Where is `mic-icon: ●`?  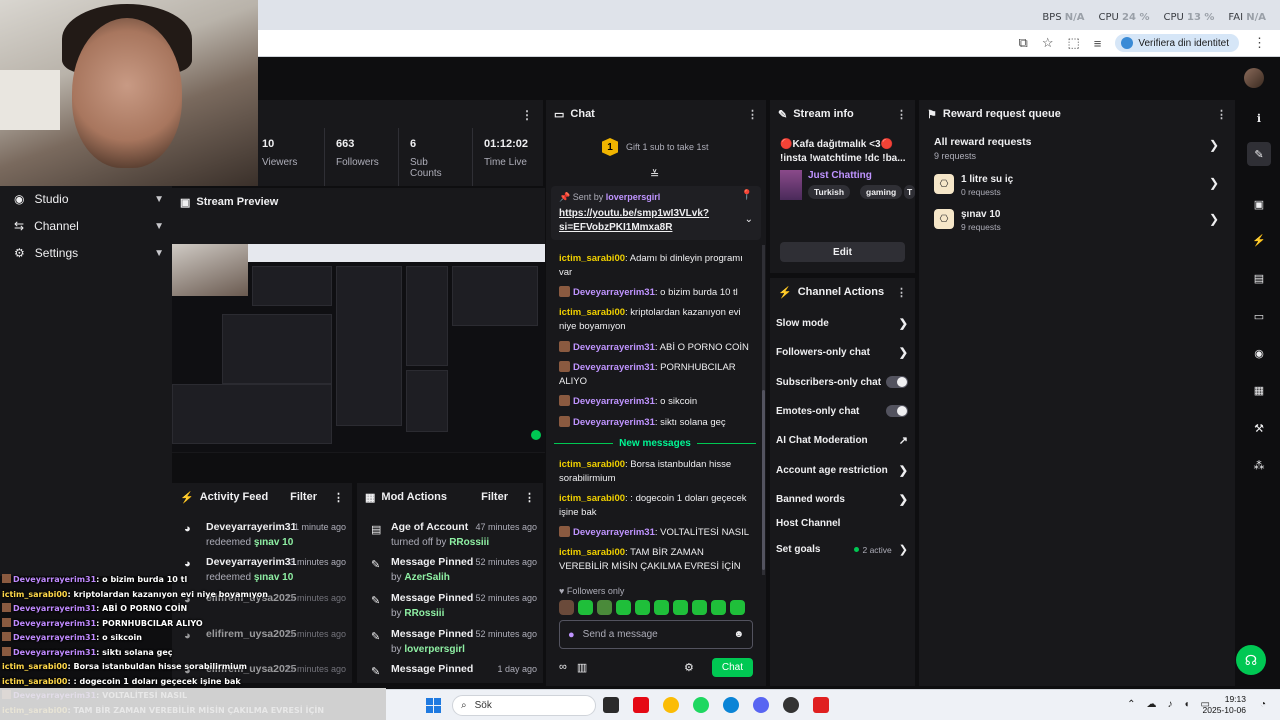
mic-icon: ● is located at coordinates (571, 635).